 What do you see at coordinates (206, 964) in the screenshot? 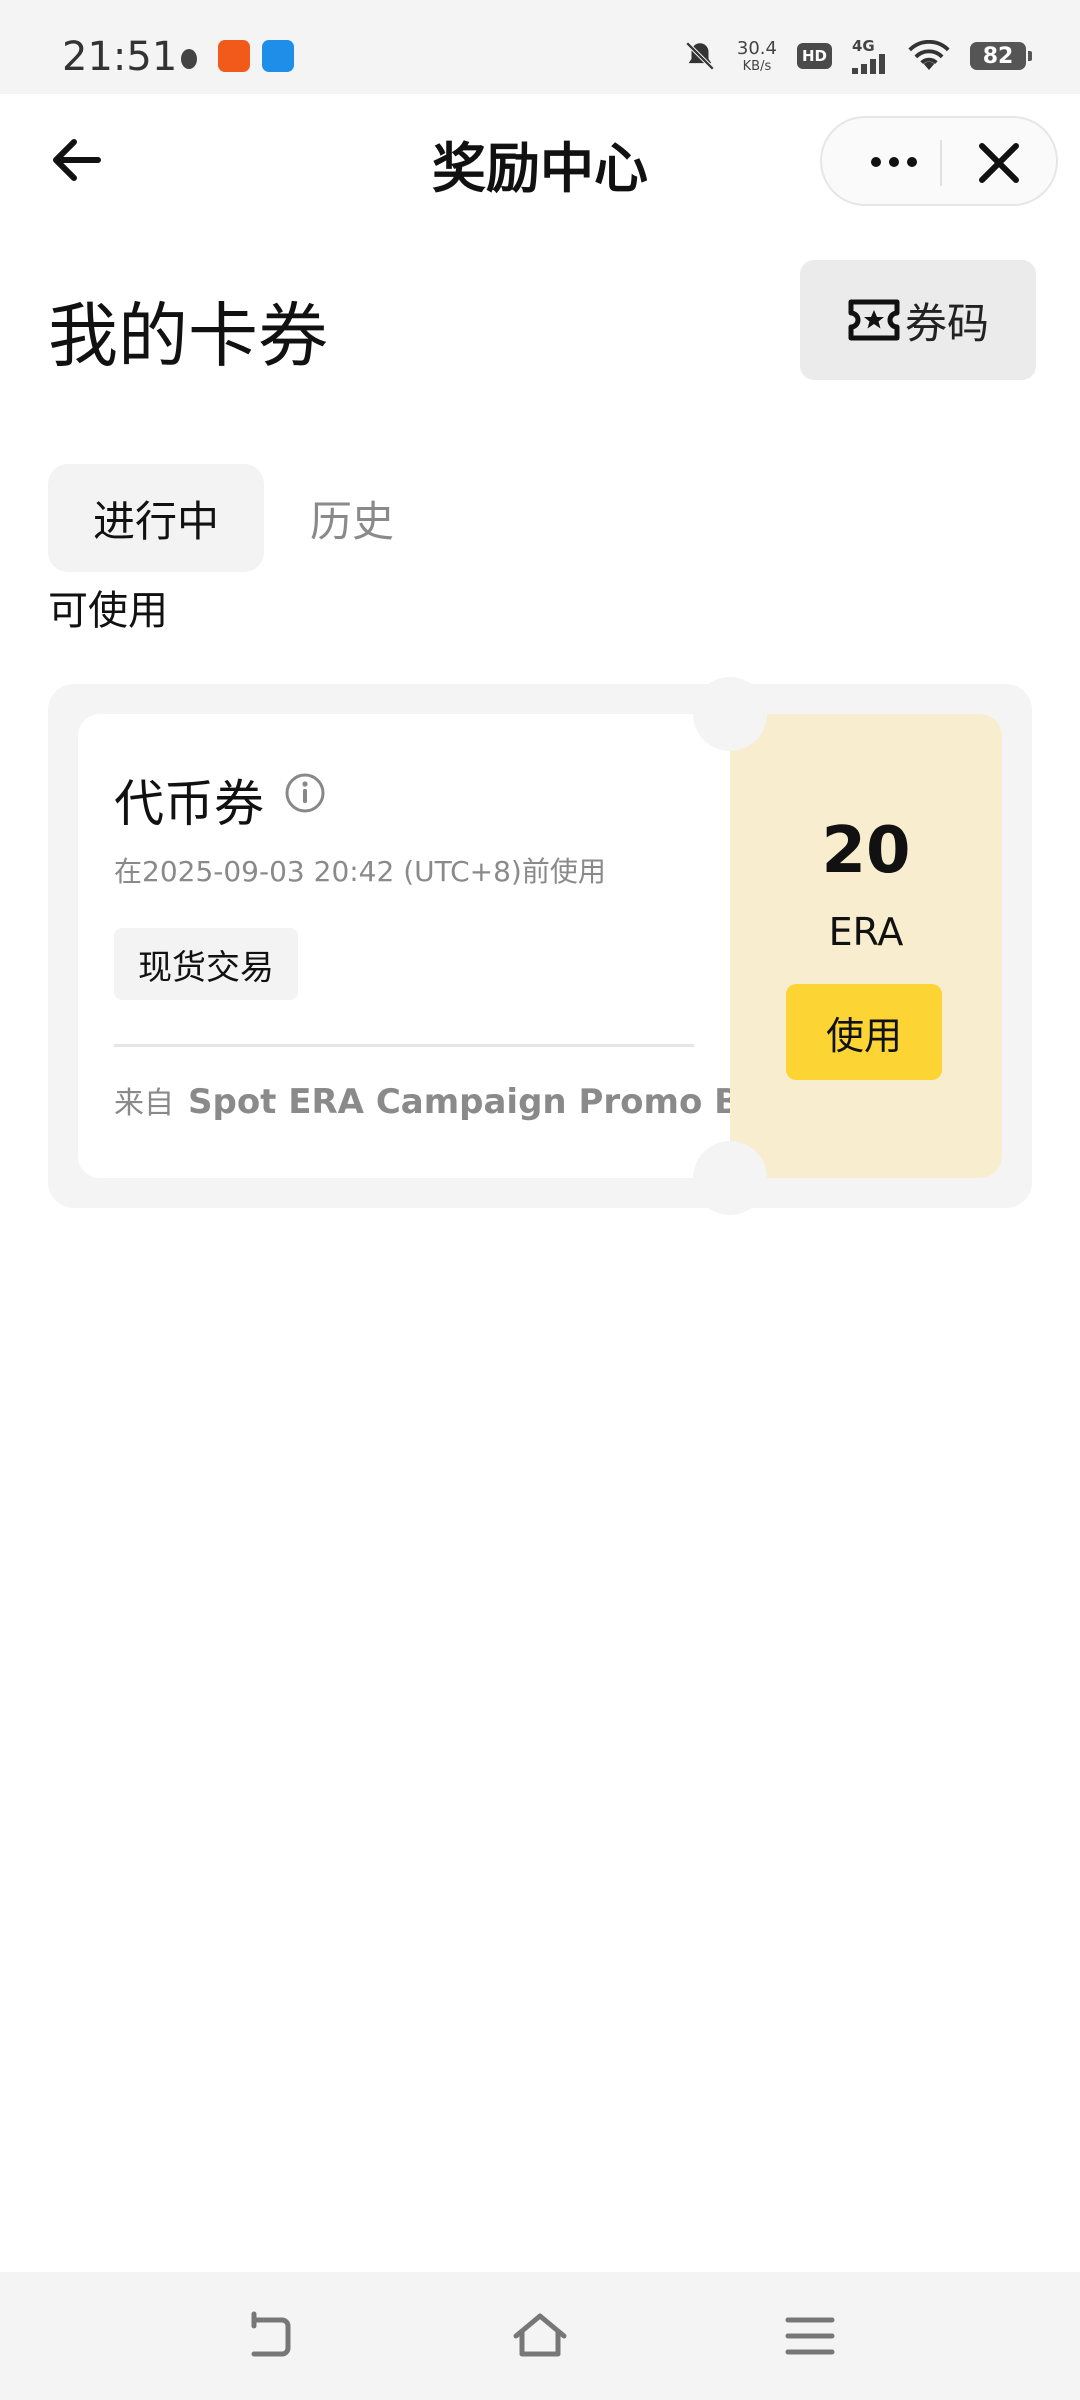
I see `coupon-tag: 现货交易` at bounding box center [206, 964].